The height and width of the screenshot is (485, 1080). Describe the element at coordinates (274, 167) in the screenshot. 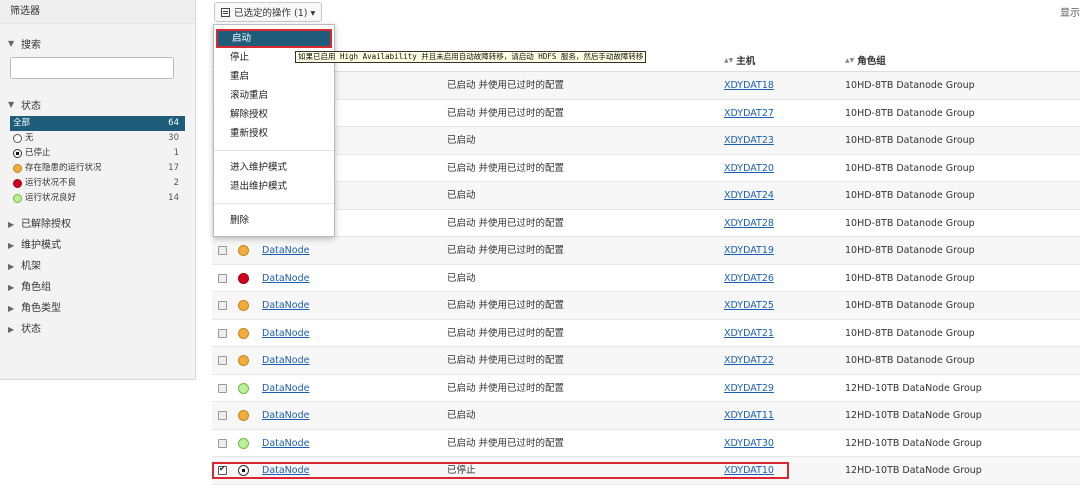

I see `menu-item-enter-maintenance: 进入维护模式` at that location.